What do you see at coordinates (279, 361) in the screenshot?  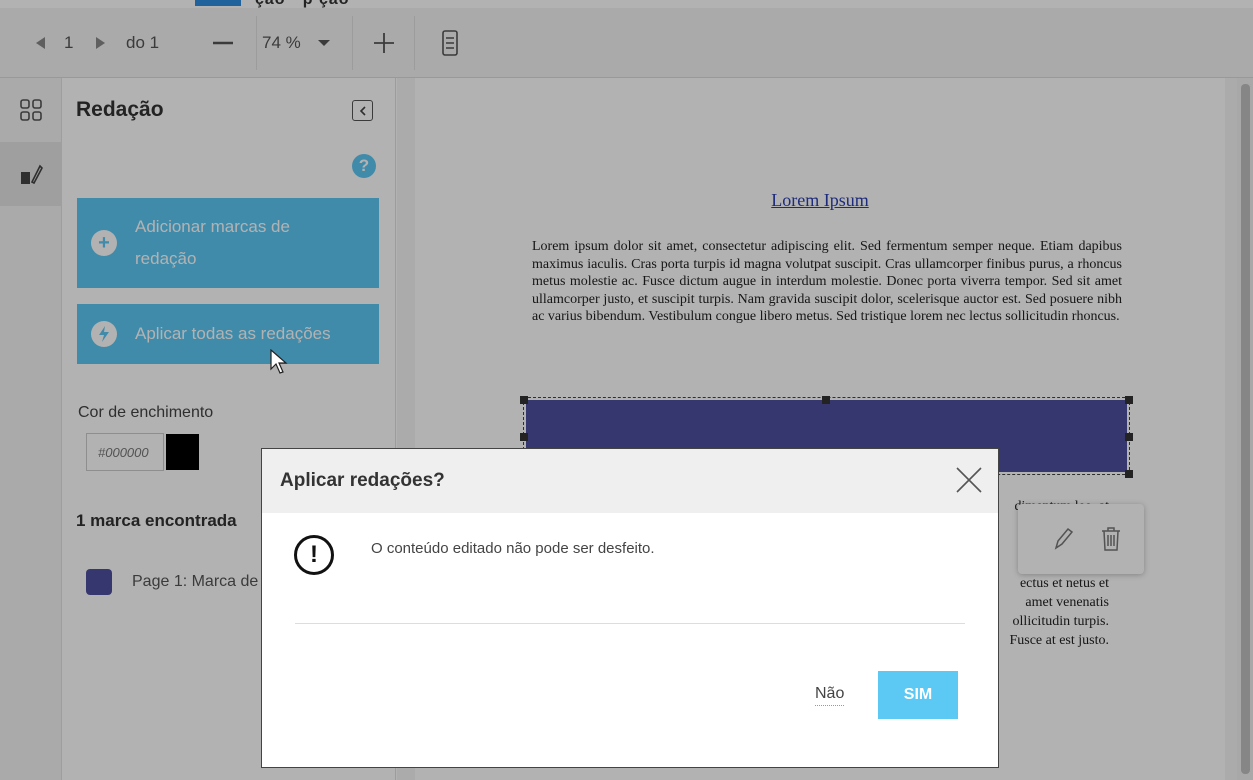 I see `mouse-cursor-icon` at bounding box center [279, 361].